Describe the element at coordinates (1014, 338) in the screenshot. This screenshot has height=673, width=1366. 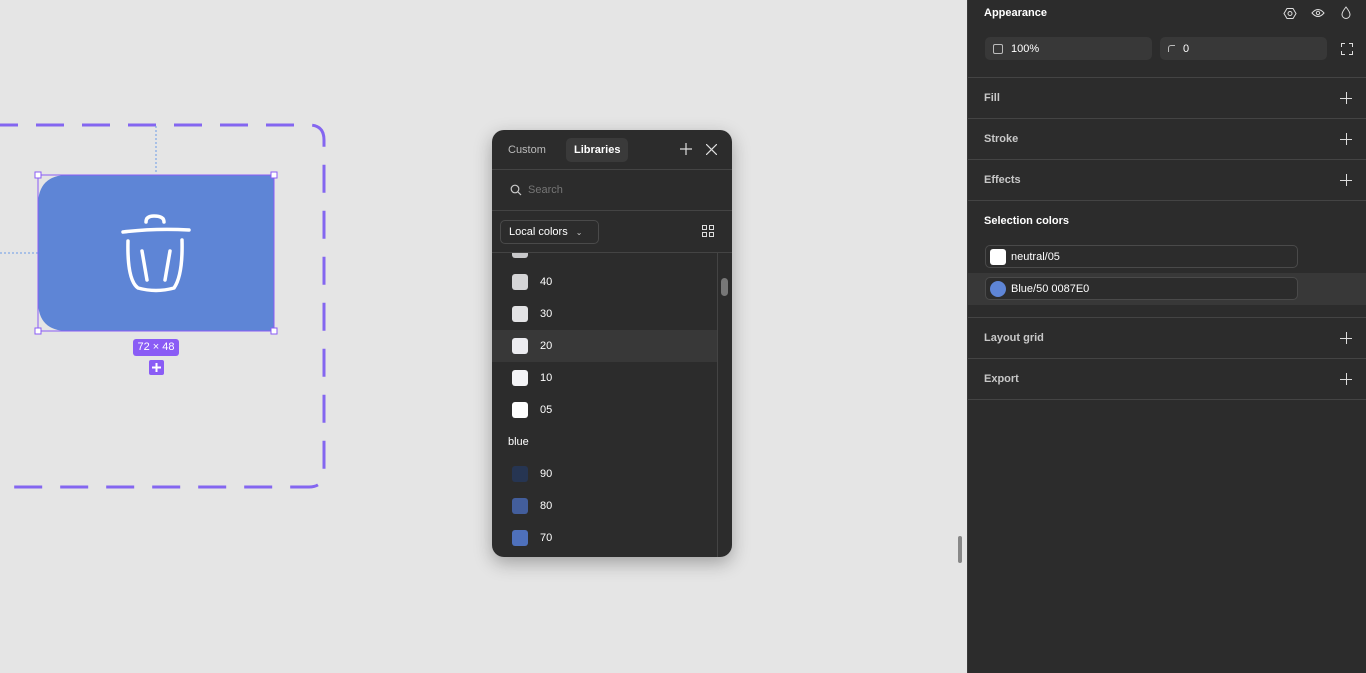
I see `layout-grid-title: Layout grid` at that location.